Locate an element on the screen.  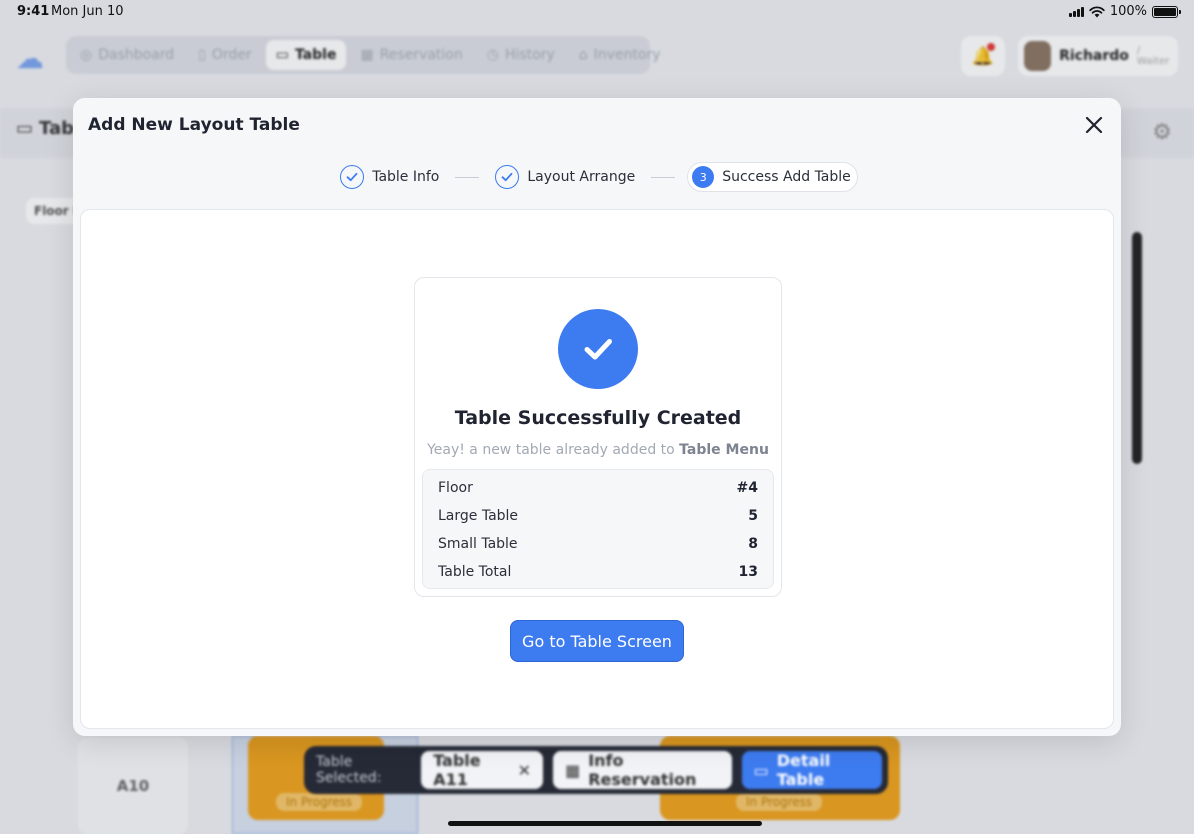
step-table-info: Table Info is located at coordinates (389, 177).